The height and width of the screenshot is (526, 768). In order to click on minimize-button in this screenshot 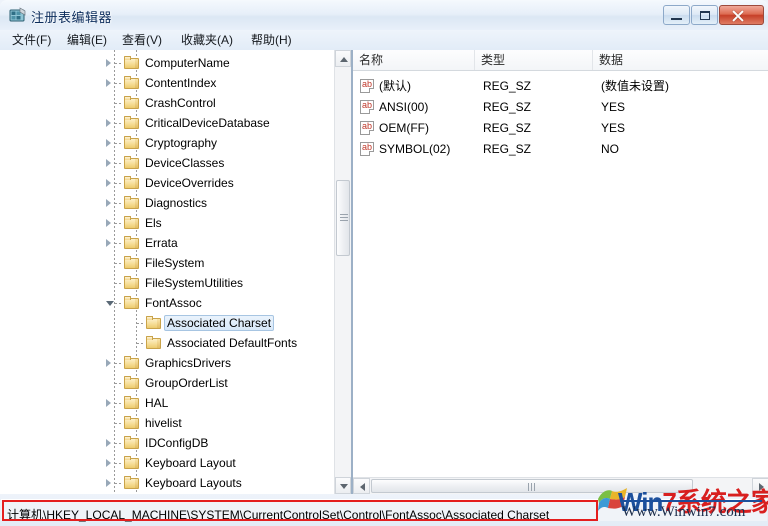, I will do `click(676, 15)`.